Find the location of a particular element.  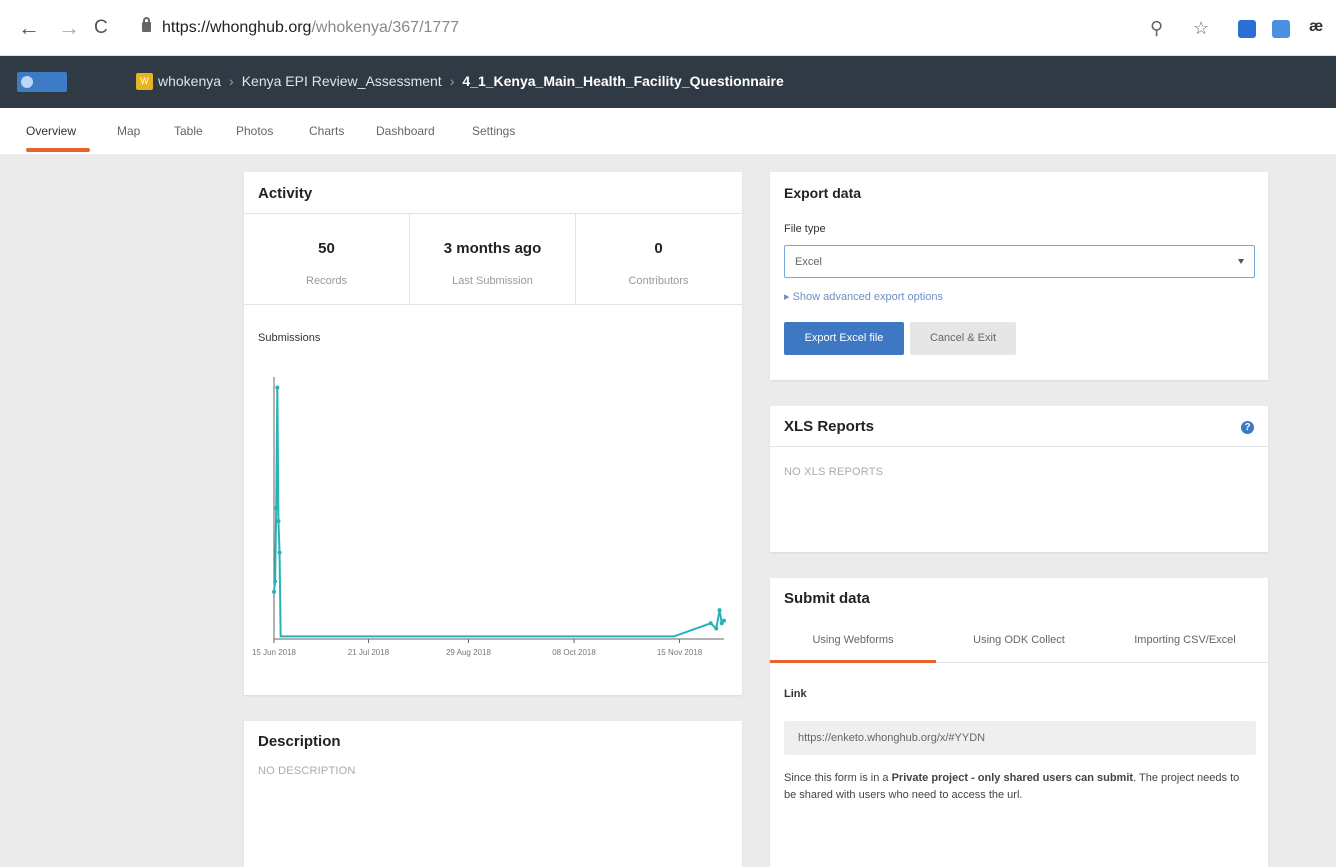

active-subtab-indicator is located at coordinates (853, 661).